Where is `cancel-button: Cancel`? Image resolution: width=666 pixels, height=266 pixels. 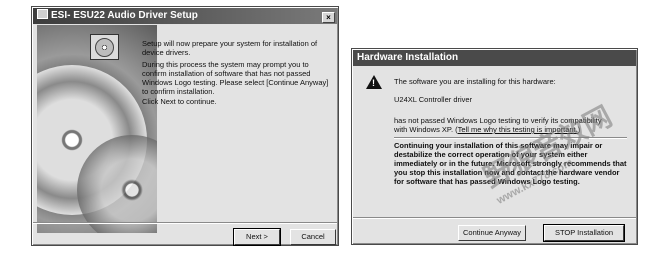
cancel-button: Cancel is located at coordinates (313, 237).